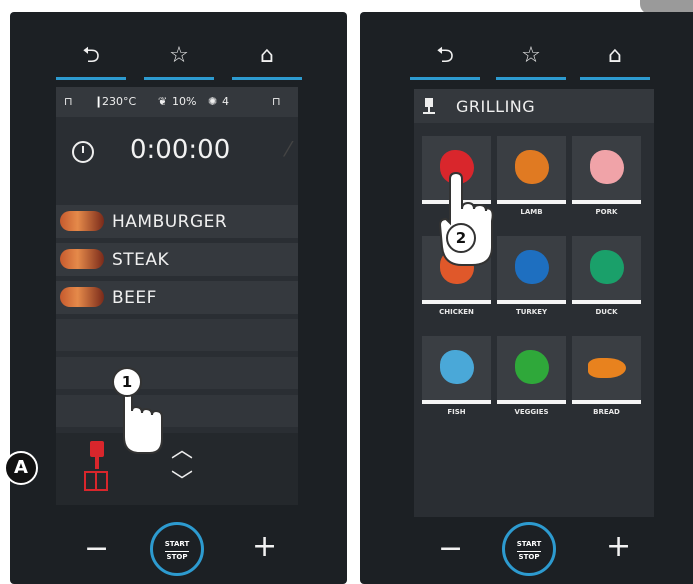 This screenshot has width=693, height=584. I want to click on category-tile-veggies: VEGGIES, so click(531, 376).